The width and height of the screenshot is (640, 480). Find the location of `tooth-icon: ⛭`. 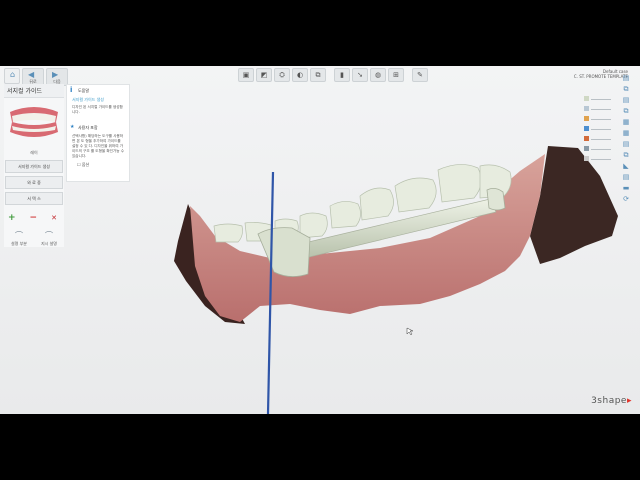

tooth-icon: ⛭ is located at coordinates (282, 75).